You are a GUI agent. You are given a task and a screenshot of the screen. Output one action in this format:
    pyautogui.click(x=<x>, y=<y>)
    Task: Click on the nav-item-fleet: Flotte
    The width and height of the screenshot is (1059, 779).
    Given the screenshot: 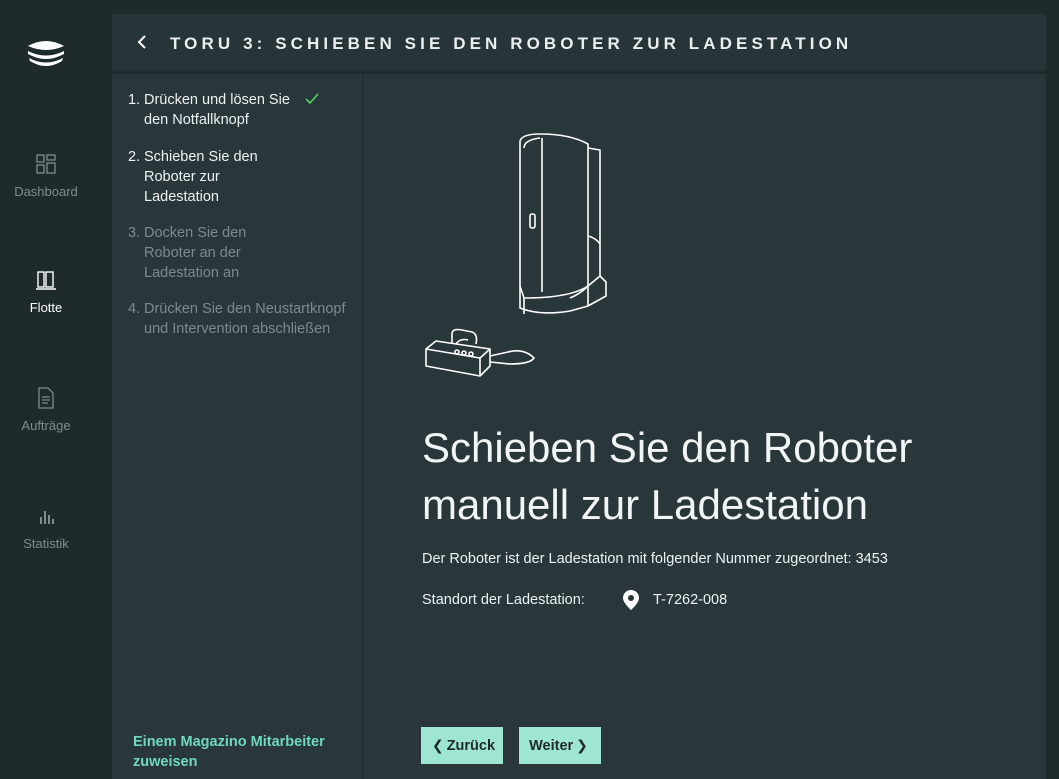 What is the action you would take?
    pyautogui.click(x=46, y=291)
    